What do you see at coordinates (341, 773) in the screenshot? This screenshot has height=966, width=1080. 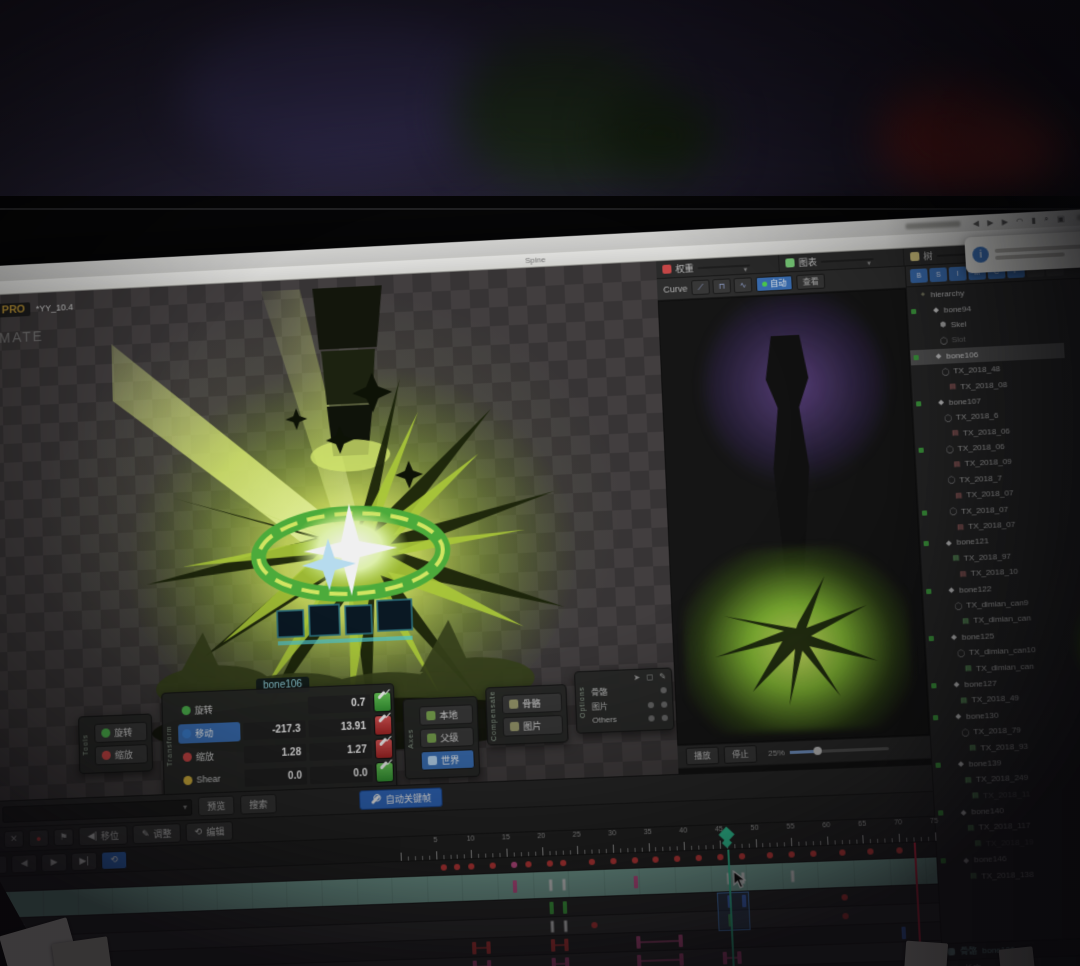 I see `transform-value-field: 0.0` at bounding box center [341, 773].